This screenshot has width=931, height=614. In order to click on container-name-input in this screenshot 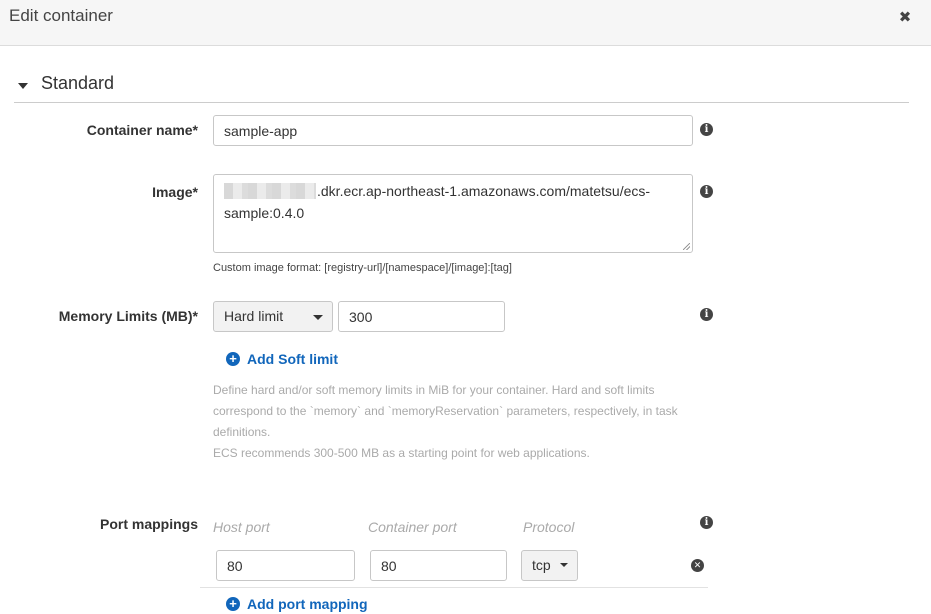, I will do `click(453, 130)`.